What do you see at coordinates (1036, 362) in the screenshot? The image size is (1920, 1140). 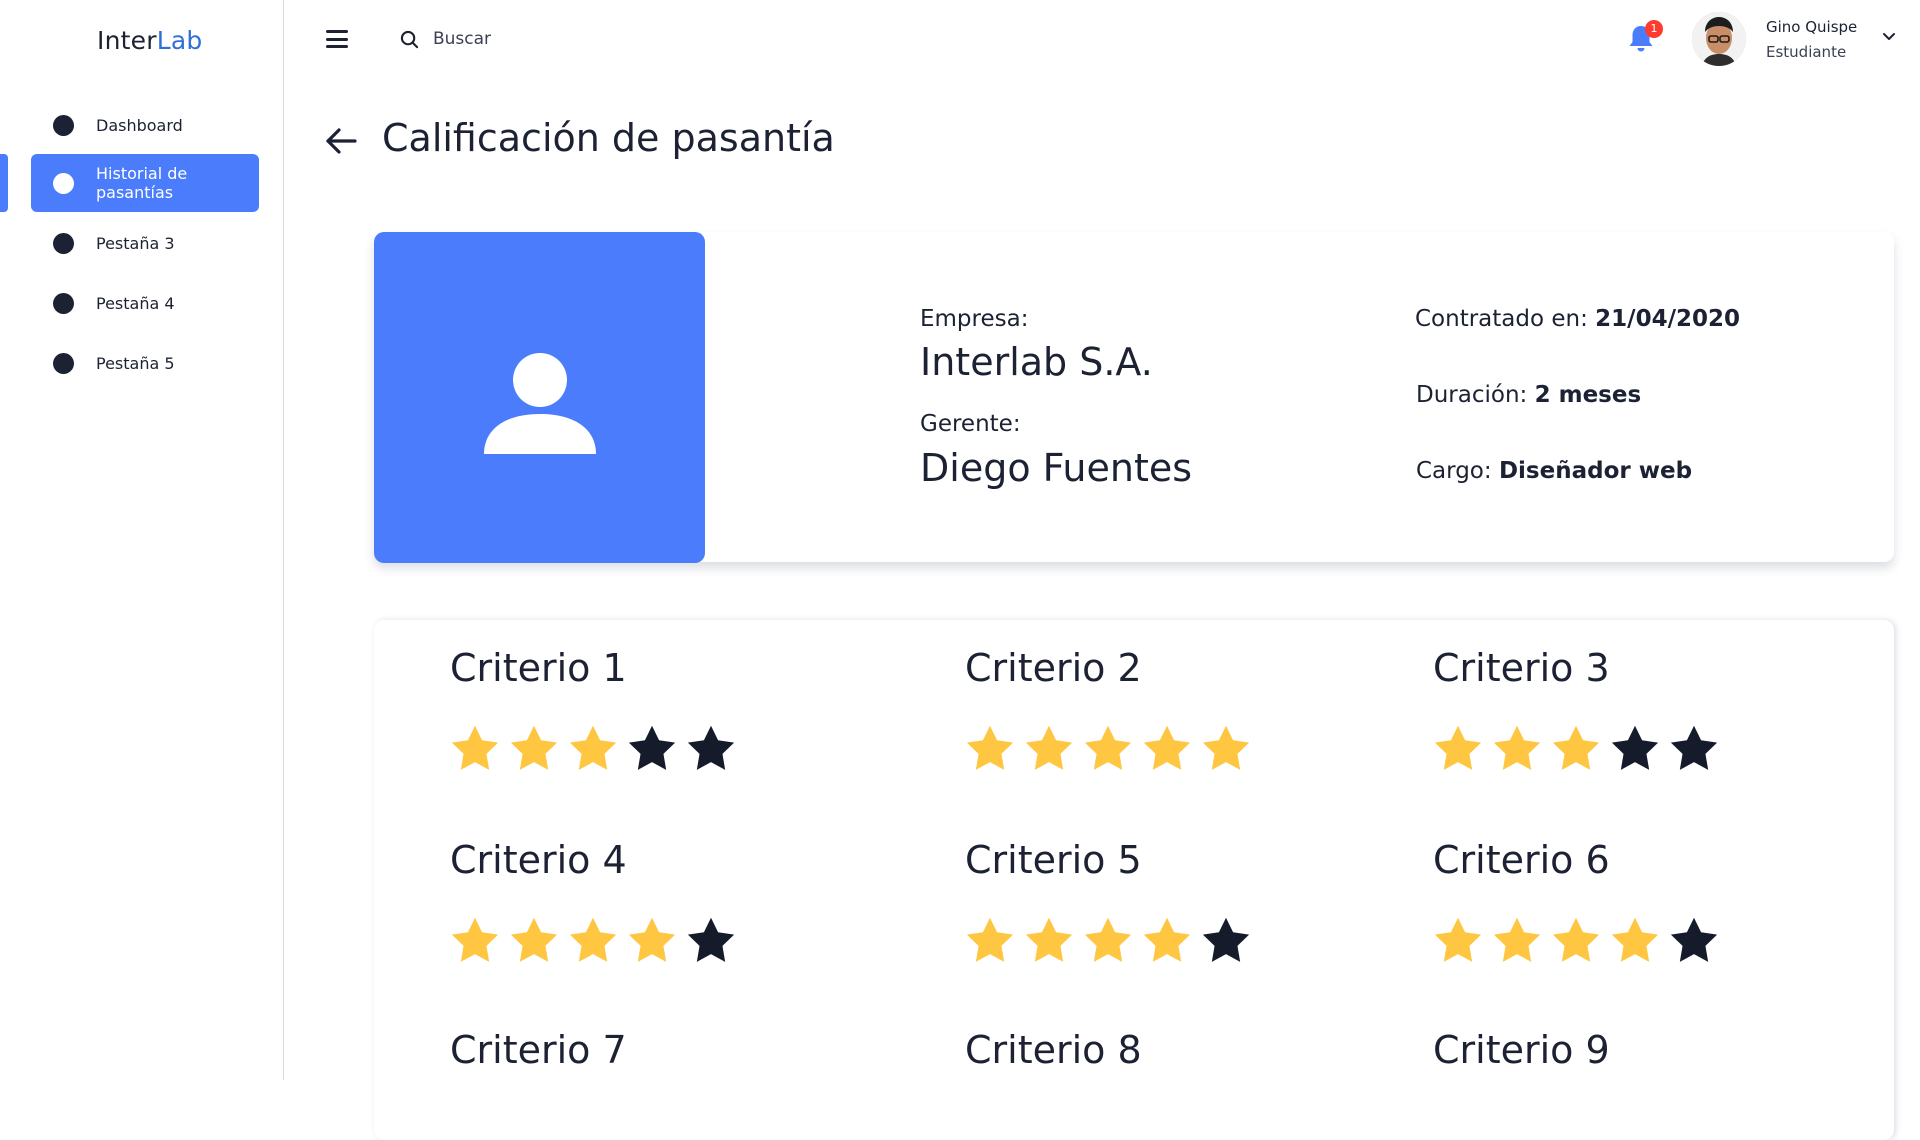 I see `company-name: Interlab S.A.` at bounding box center [1036, 362].